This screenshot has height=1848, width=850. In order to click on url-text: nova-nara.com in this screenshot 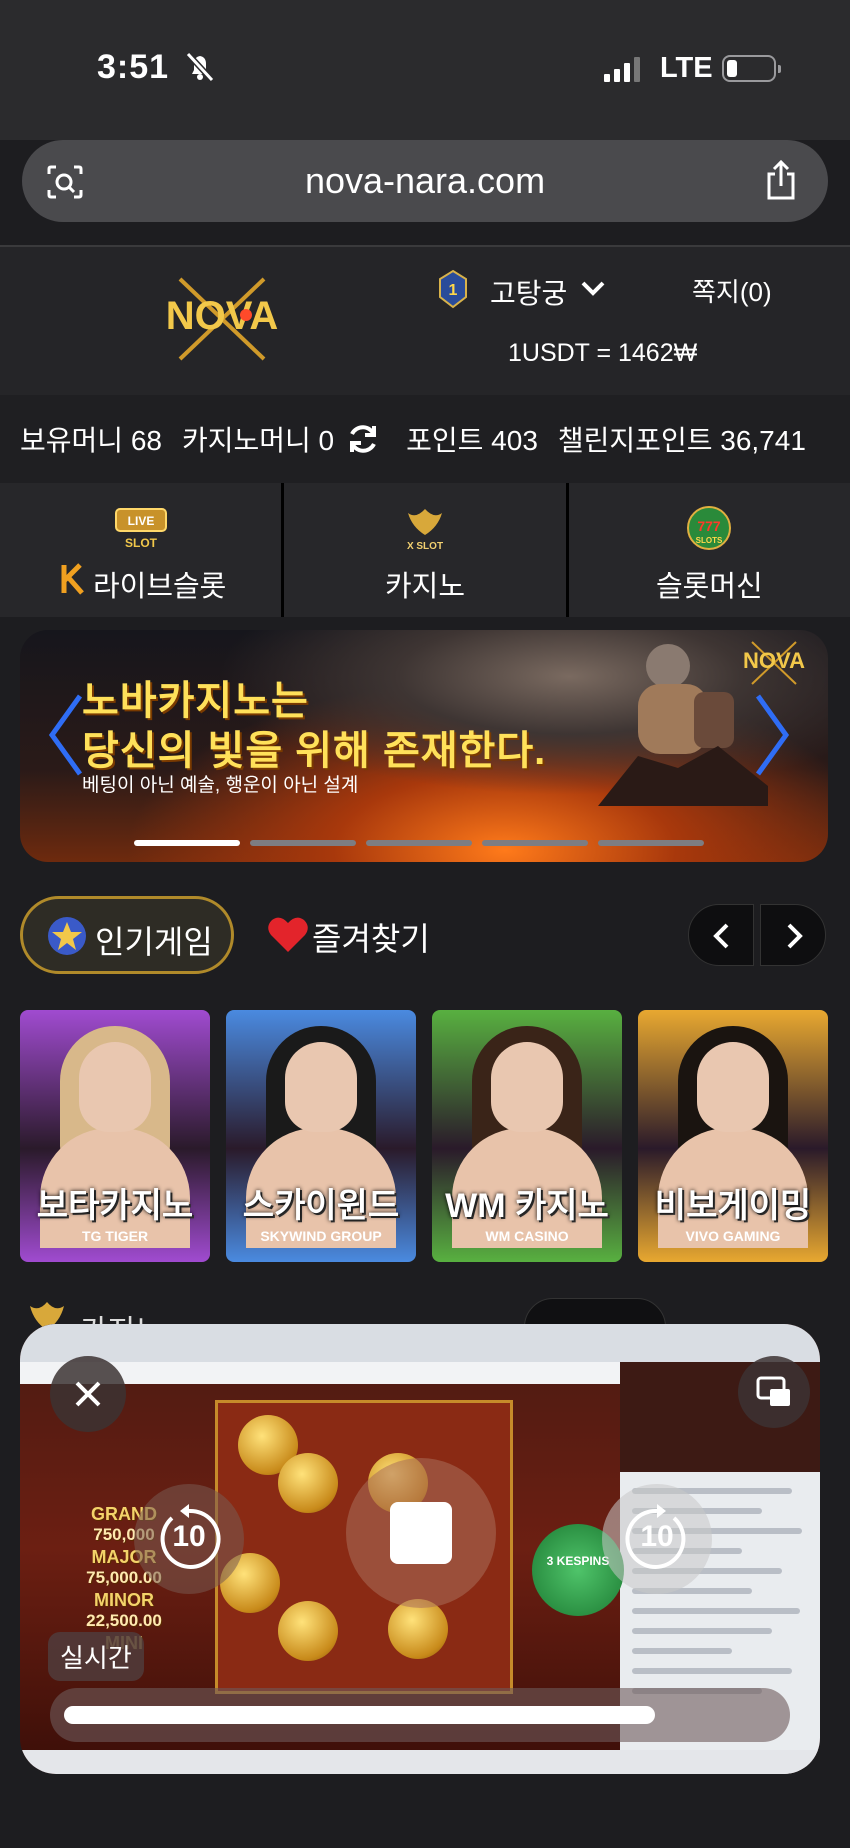, I will do `click(425, 181)`.